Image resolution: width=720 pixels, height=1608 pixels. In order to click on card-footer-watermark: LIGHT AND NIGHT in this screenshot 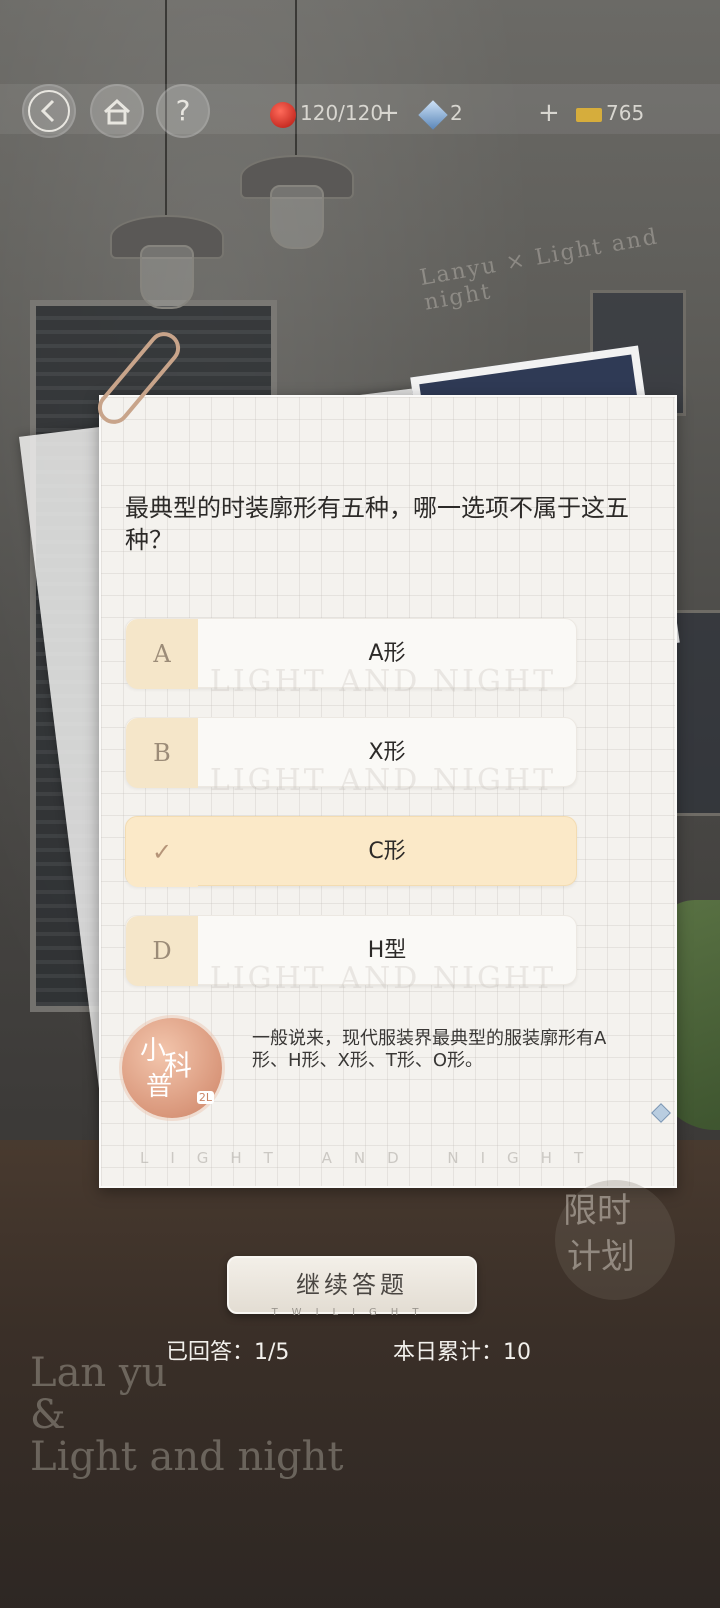, I will do `click(373, 1158)`.